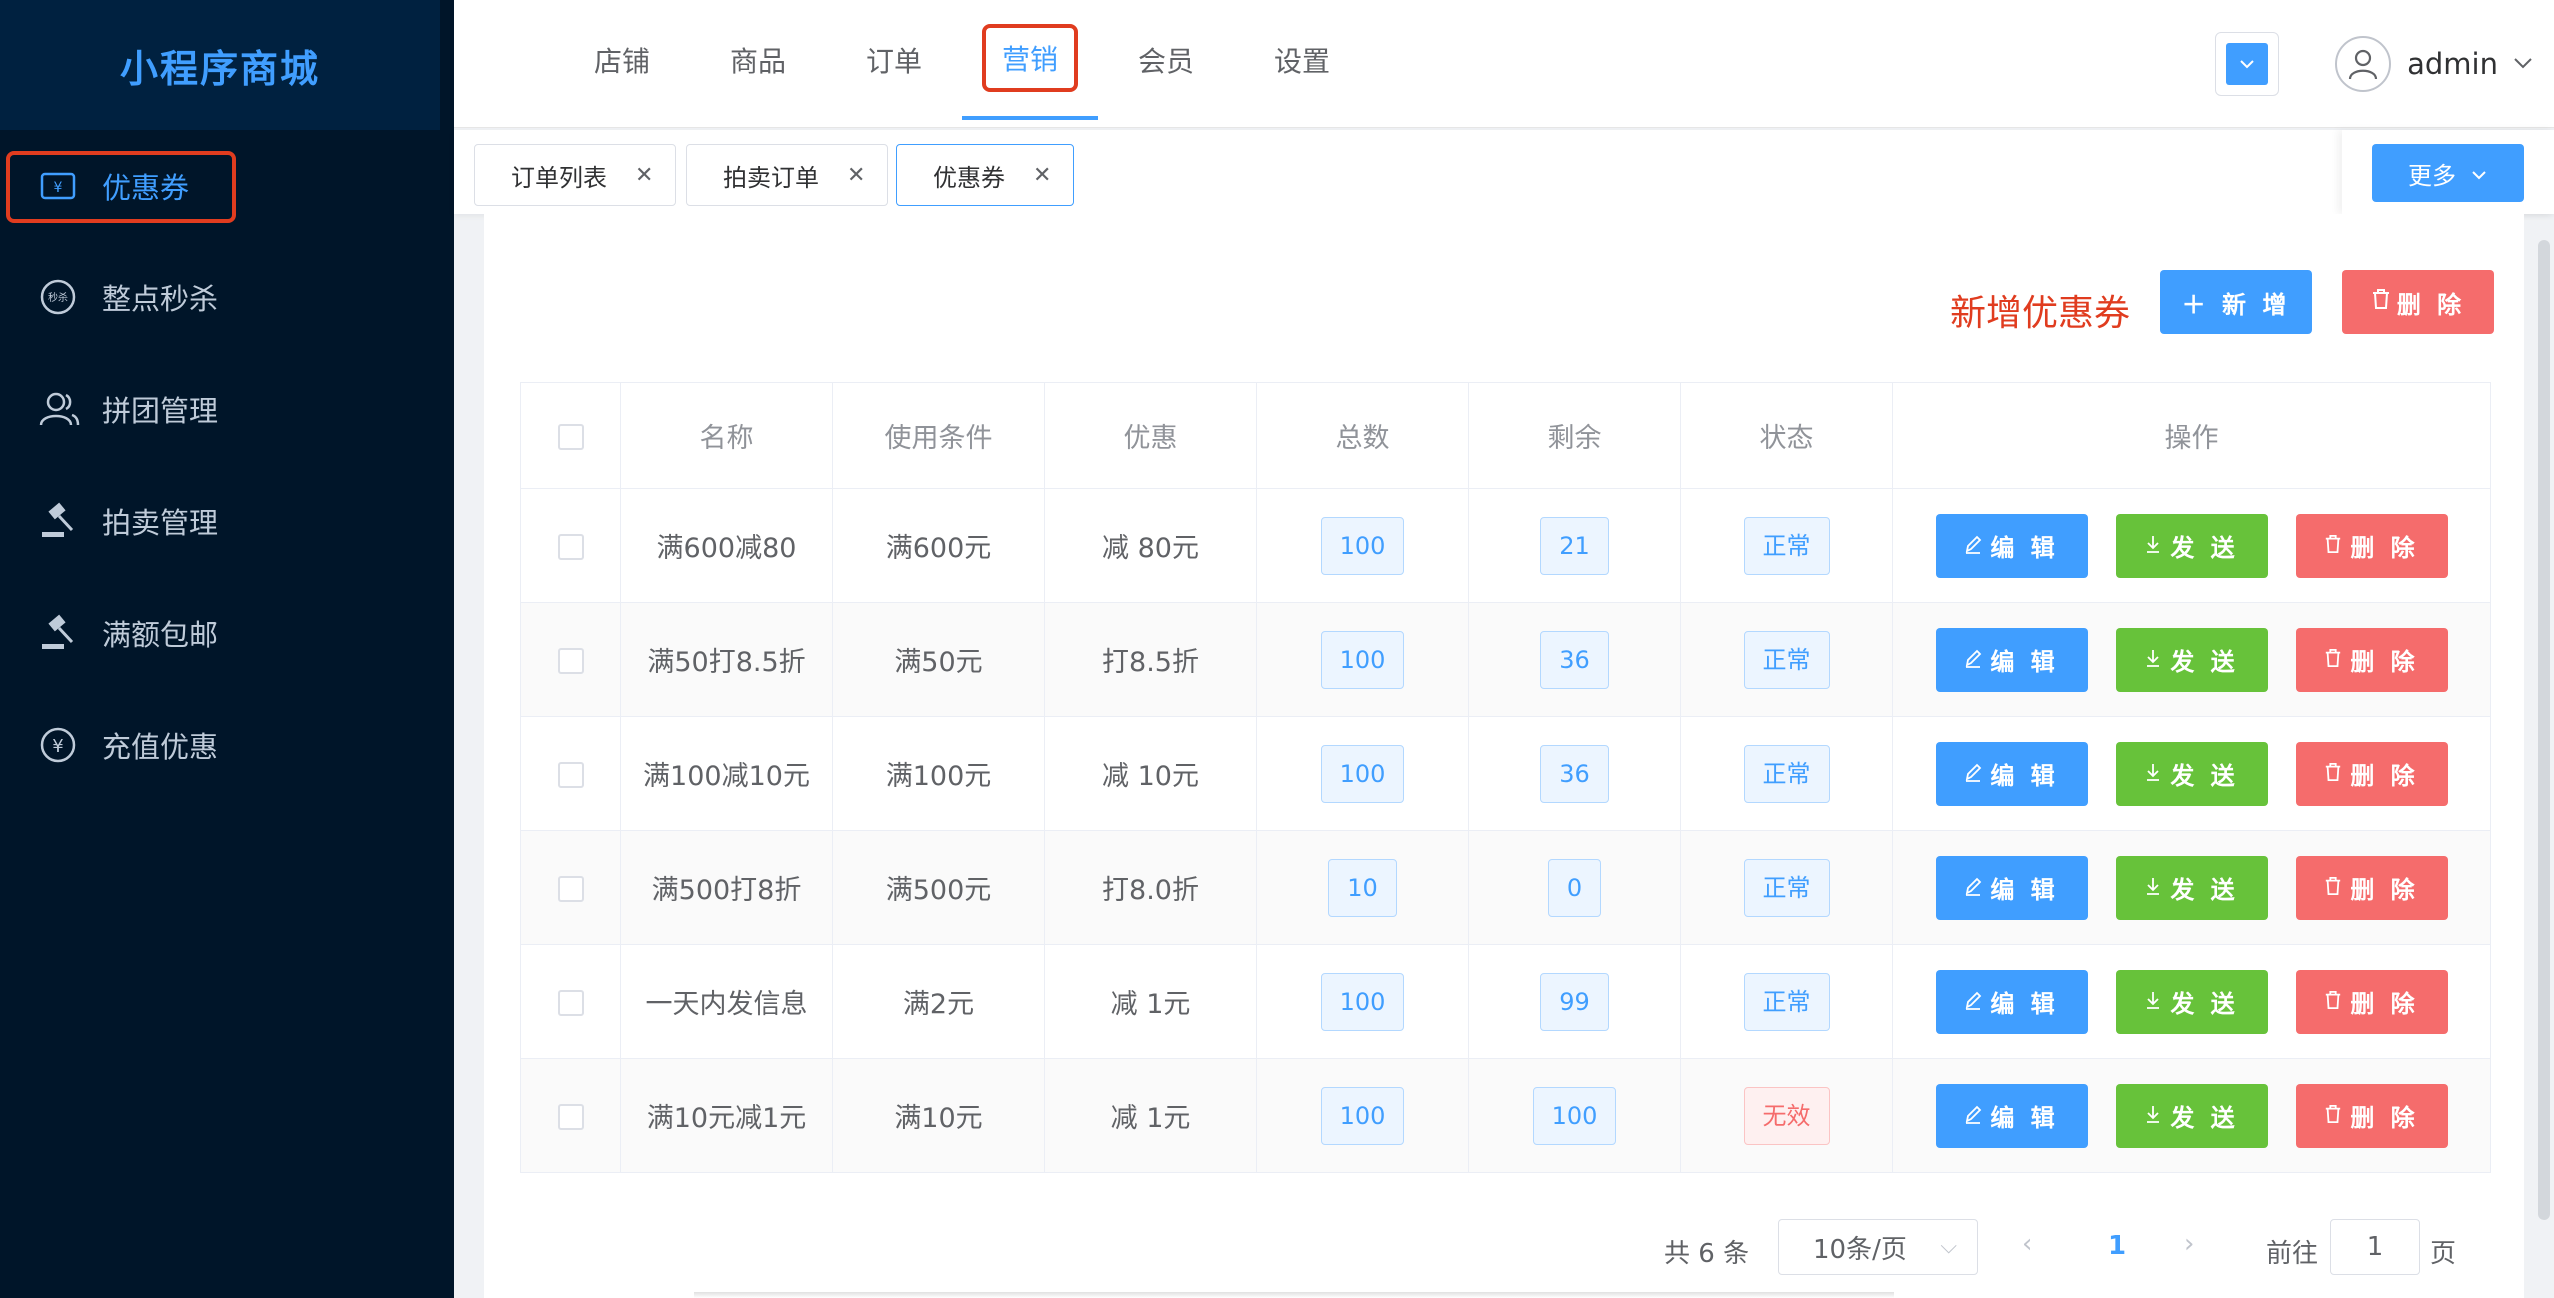 The width and height of the screenshot is (2554, 1298). I want to click on sidebar-item-label: 拍卖管理, so click(160, 523).